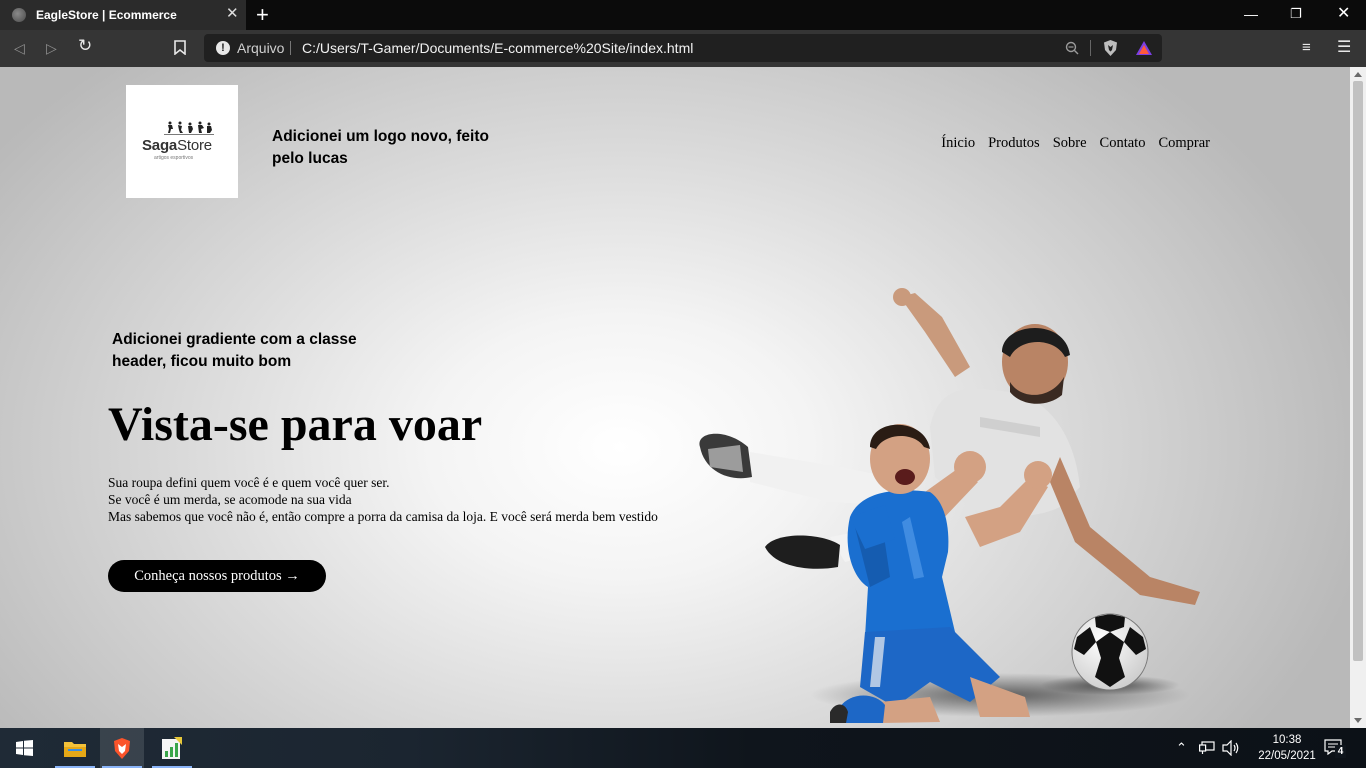 This screenshot has width=1366, height=768. Describe the element at coordinates (380, 147) in the screenshot. I see `header-note: Adicionei um logo novo, feito pelo lucas` at that location.